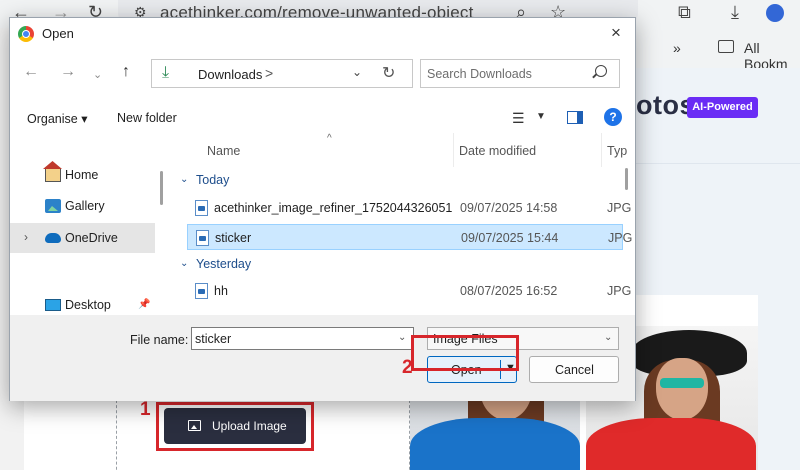  What do you see at coordinates (407, 367) in the screenshot?
I see `step-number-2: 2` at bounding box center [407, 367].